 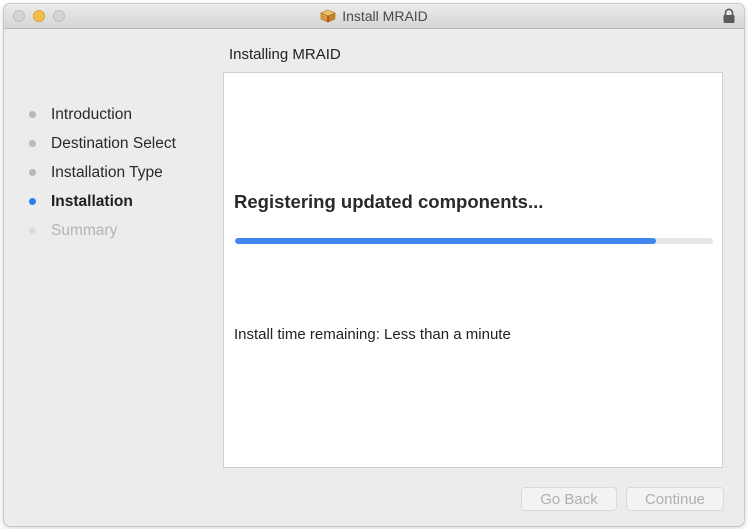 I want to click on step-label: Destination Select, so click(x=113, y=143).